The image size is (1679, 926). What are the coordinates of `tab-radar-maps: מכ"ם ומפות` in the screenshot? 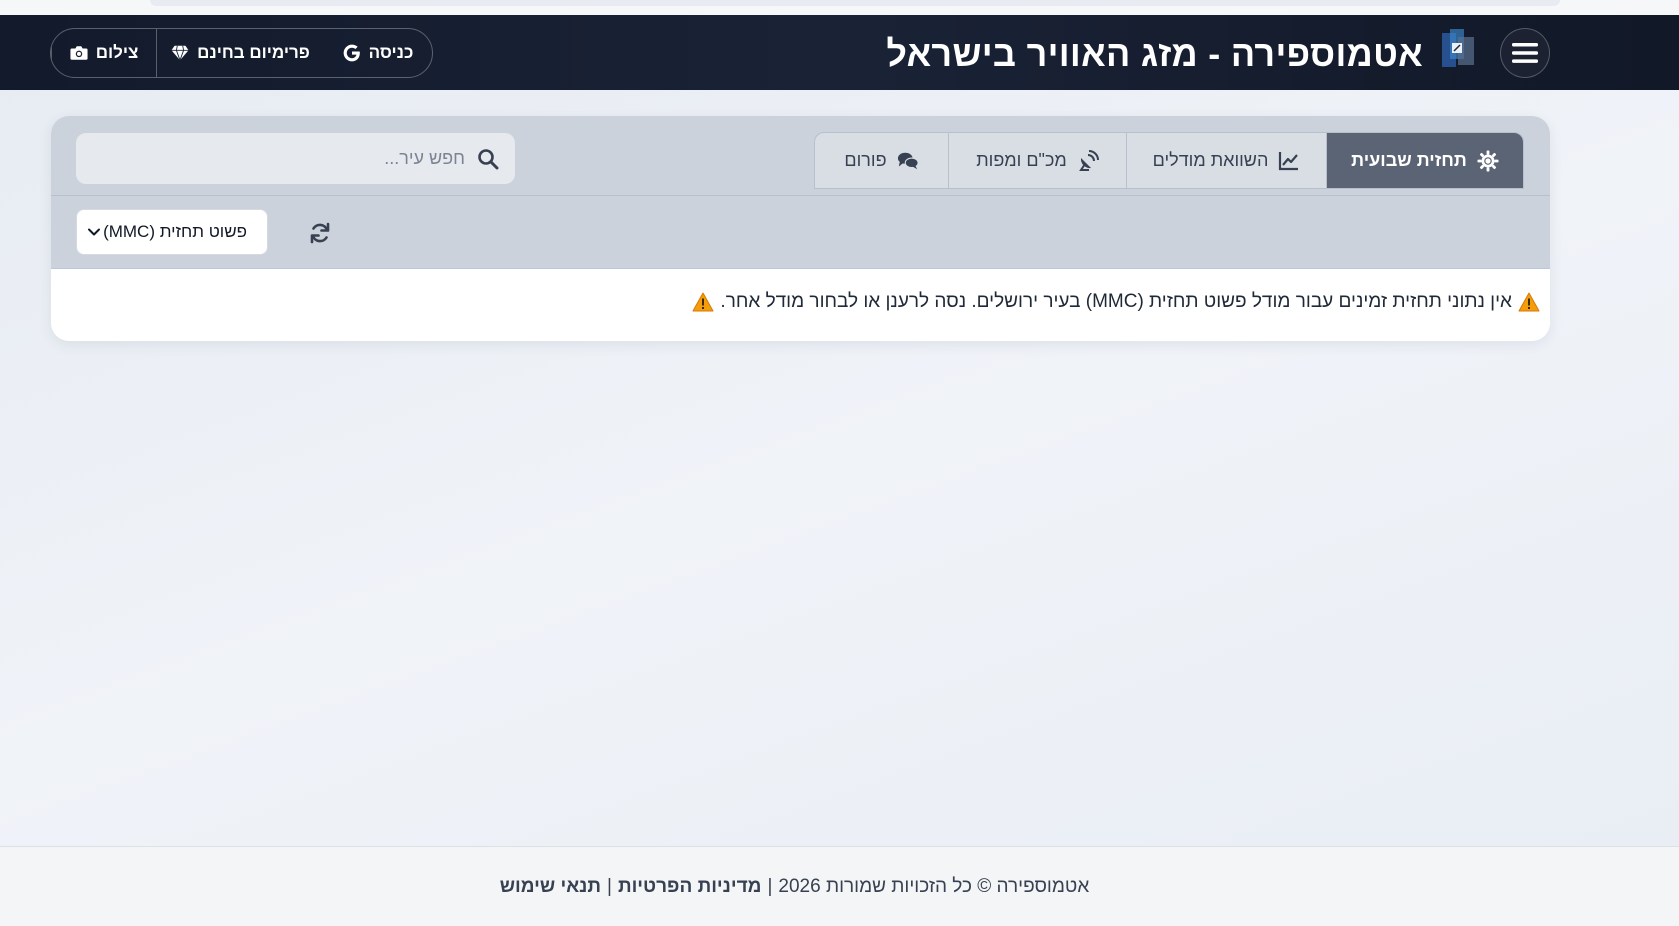 It's located at (1037, 160).